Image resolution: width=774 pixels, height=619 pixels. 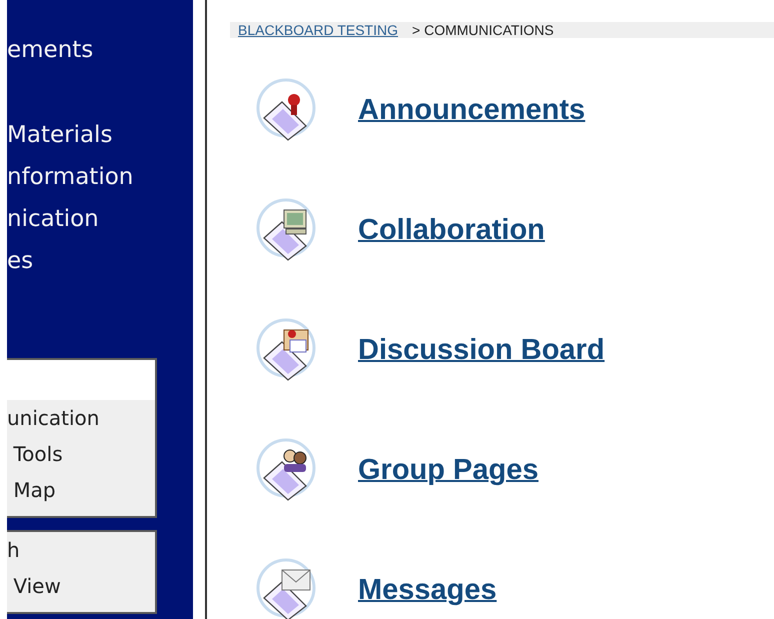 What do you see at coordinates (100, 50) in the screenshot?
I see `menu-item: ements` at bounding box center [100, 50].